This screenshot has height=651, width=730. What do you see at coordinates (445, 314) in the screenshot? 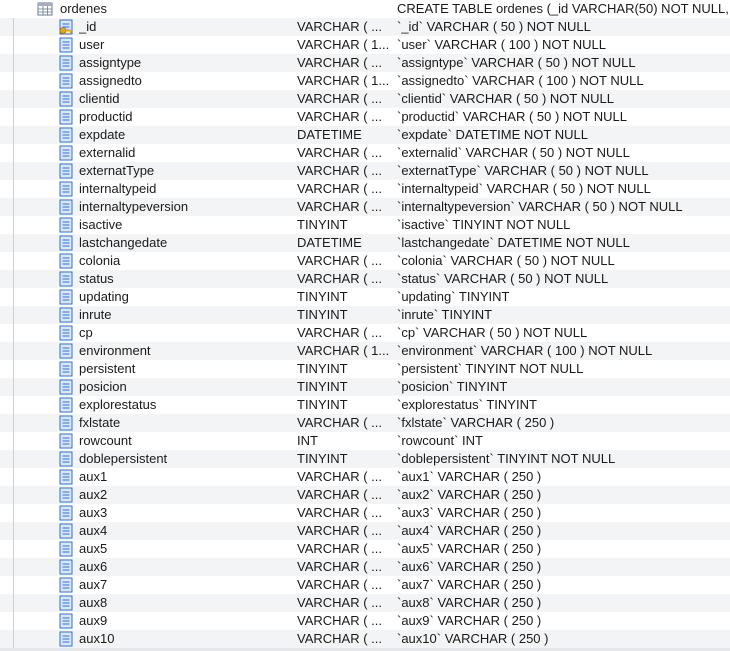
I see `field-definition: `inrute` TINYINT` at bounding box center [445, 314].